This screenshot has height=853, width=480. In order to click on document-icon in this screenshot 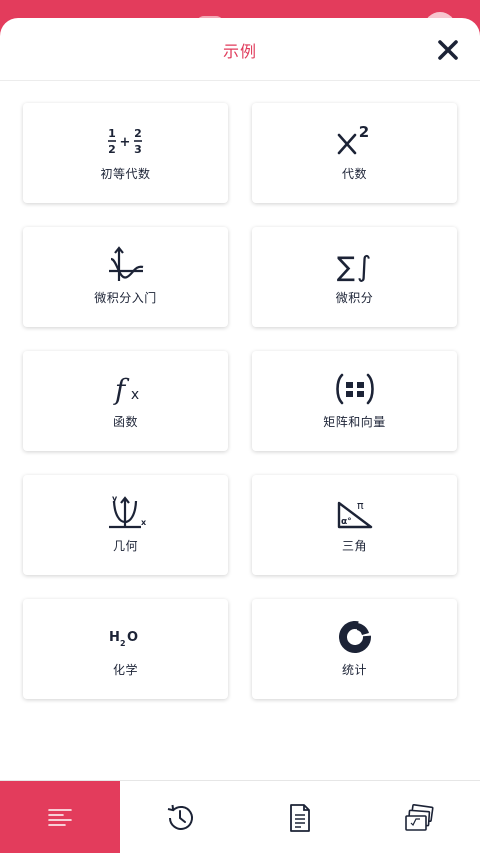, I will do `click(300, 817)`.